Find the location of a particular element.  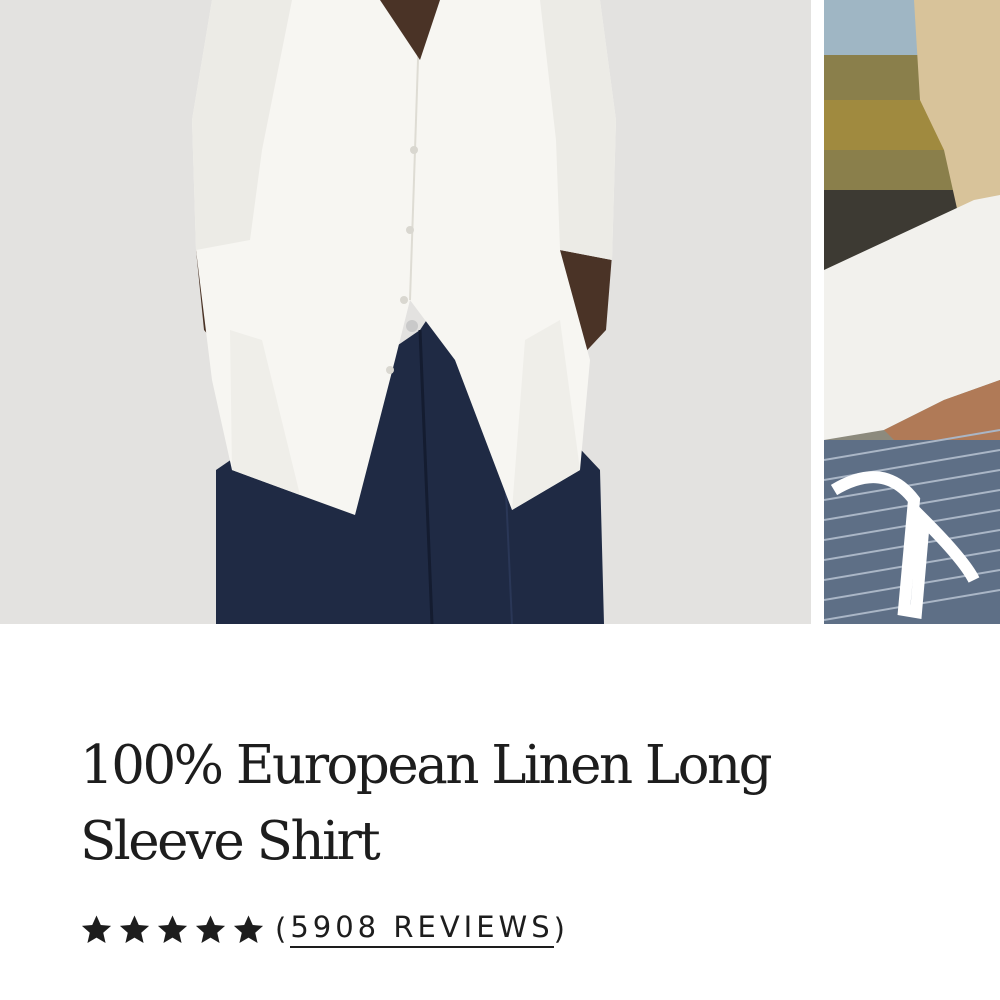

rating-stars is located at coordinates (172, 929).